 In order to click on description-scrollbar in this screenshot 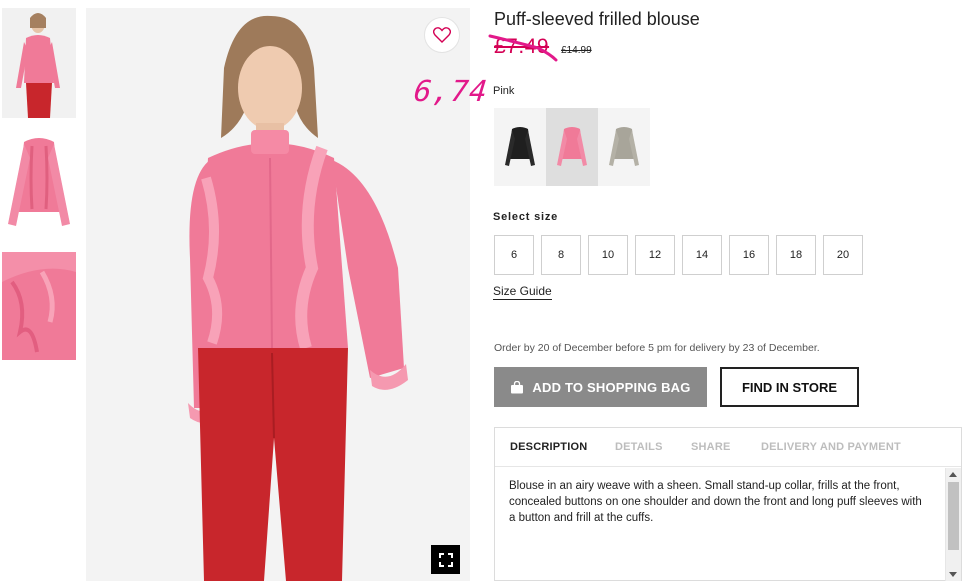, I will do `click(953, 524)`.